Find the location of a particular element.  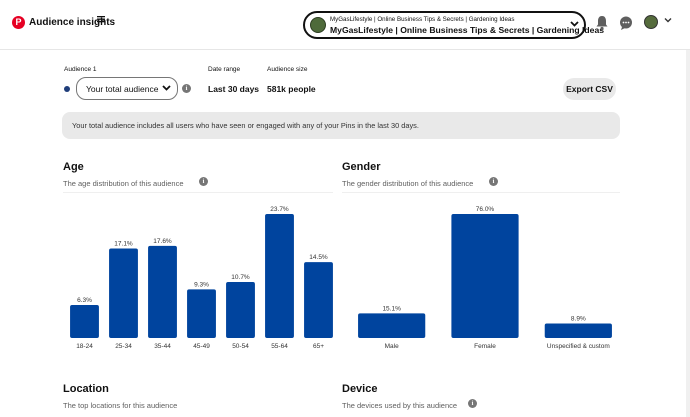

pinterest-logo: P is located at coordinates (18, 22).